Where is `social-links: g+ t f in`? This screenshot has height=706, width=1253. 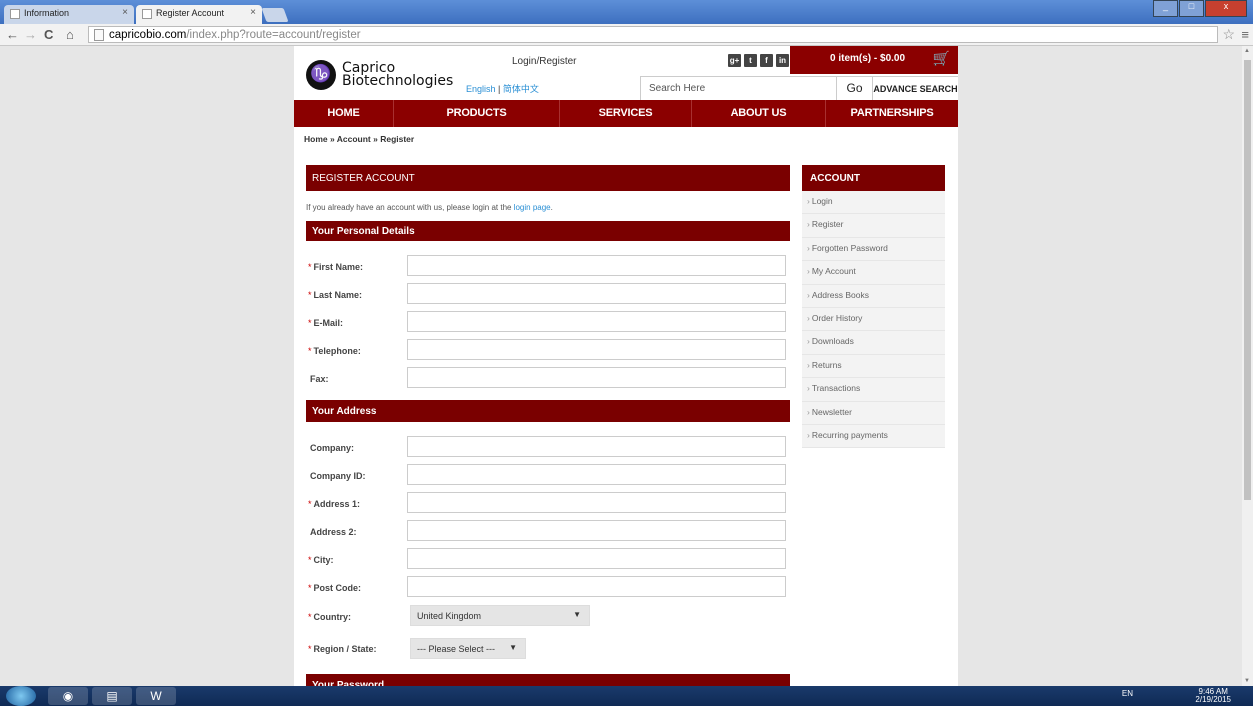 social-links: g+ t f in is located at coordinates (758, 60).